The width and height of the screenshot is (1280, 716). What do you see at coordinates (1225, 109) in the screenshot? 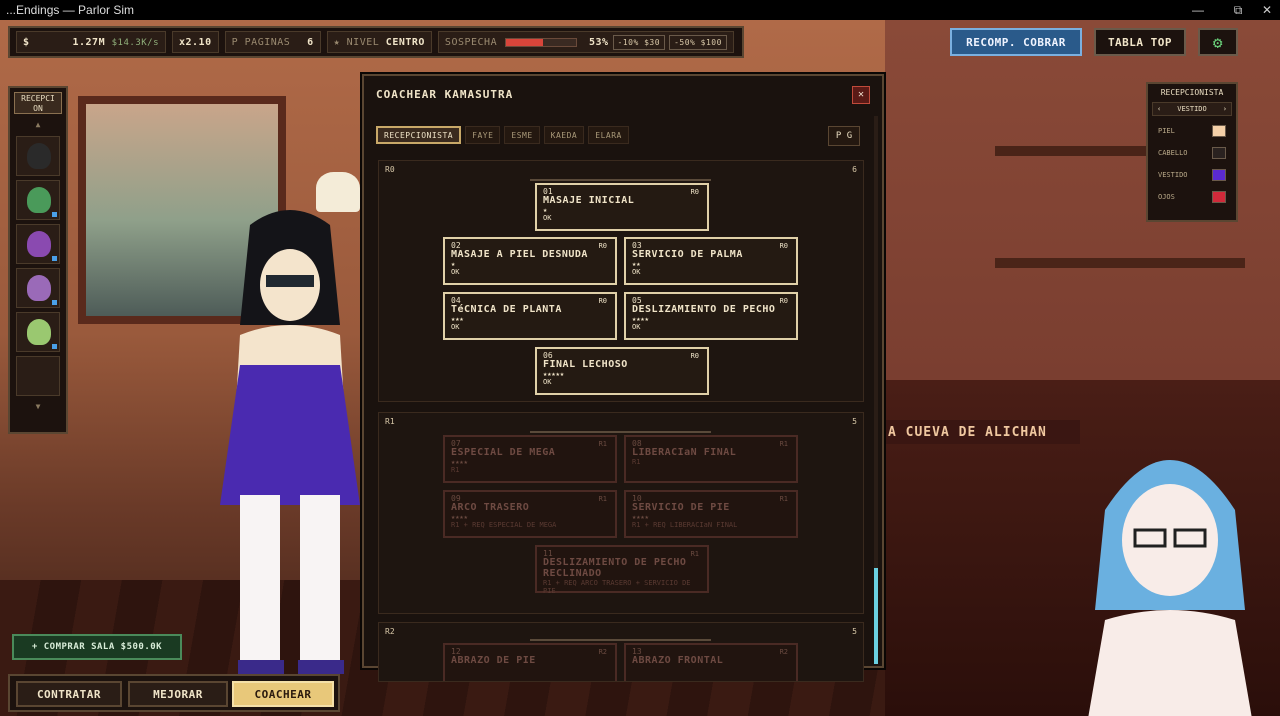
I see `chevron-right-icon: ›` at bounding box center [1225, 109].